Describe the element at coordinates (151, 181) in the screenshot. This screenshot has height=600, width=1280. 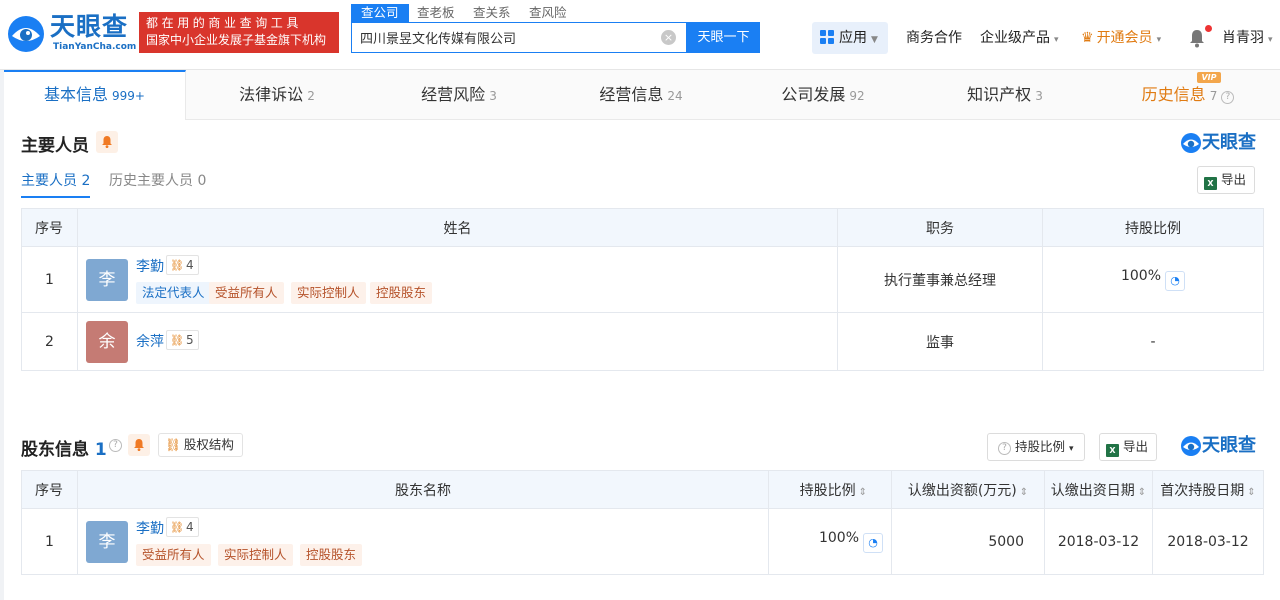
I see `subtab-label: 历史主要人员` at that location.